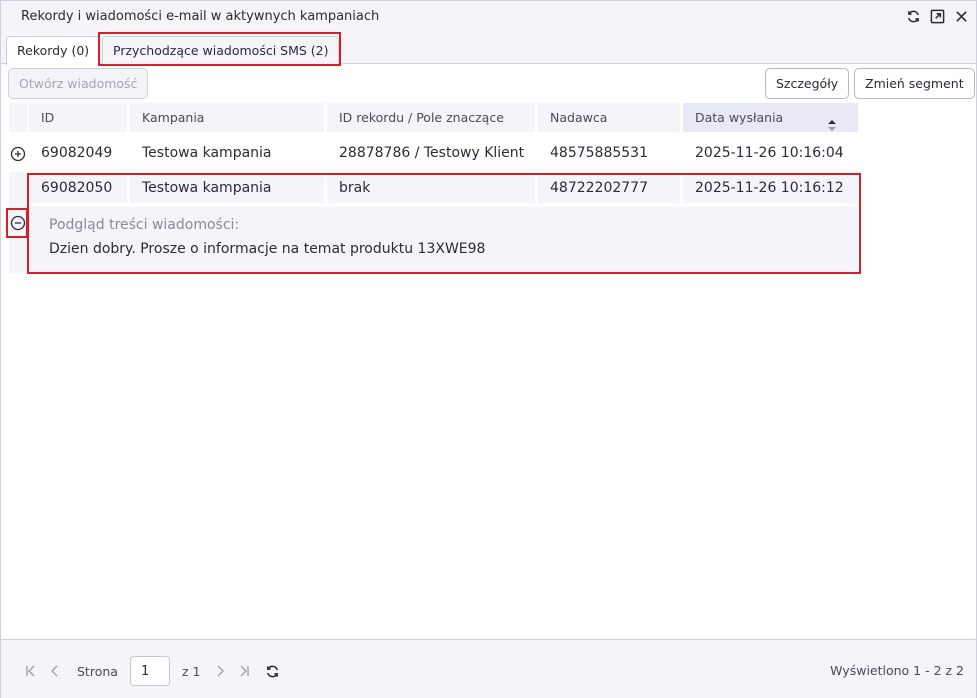 This screenshot has width=977, height=698. Describe the element at coordinates (769, 153) in the screenshot. I see `cell-date: 2025-11-26 10:16:04` at that location.